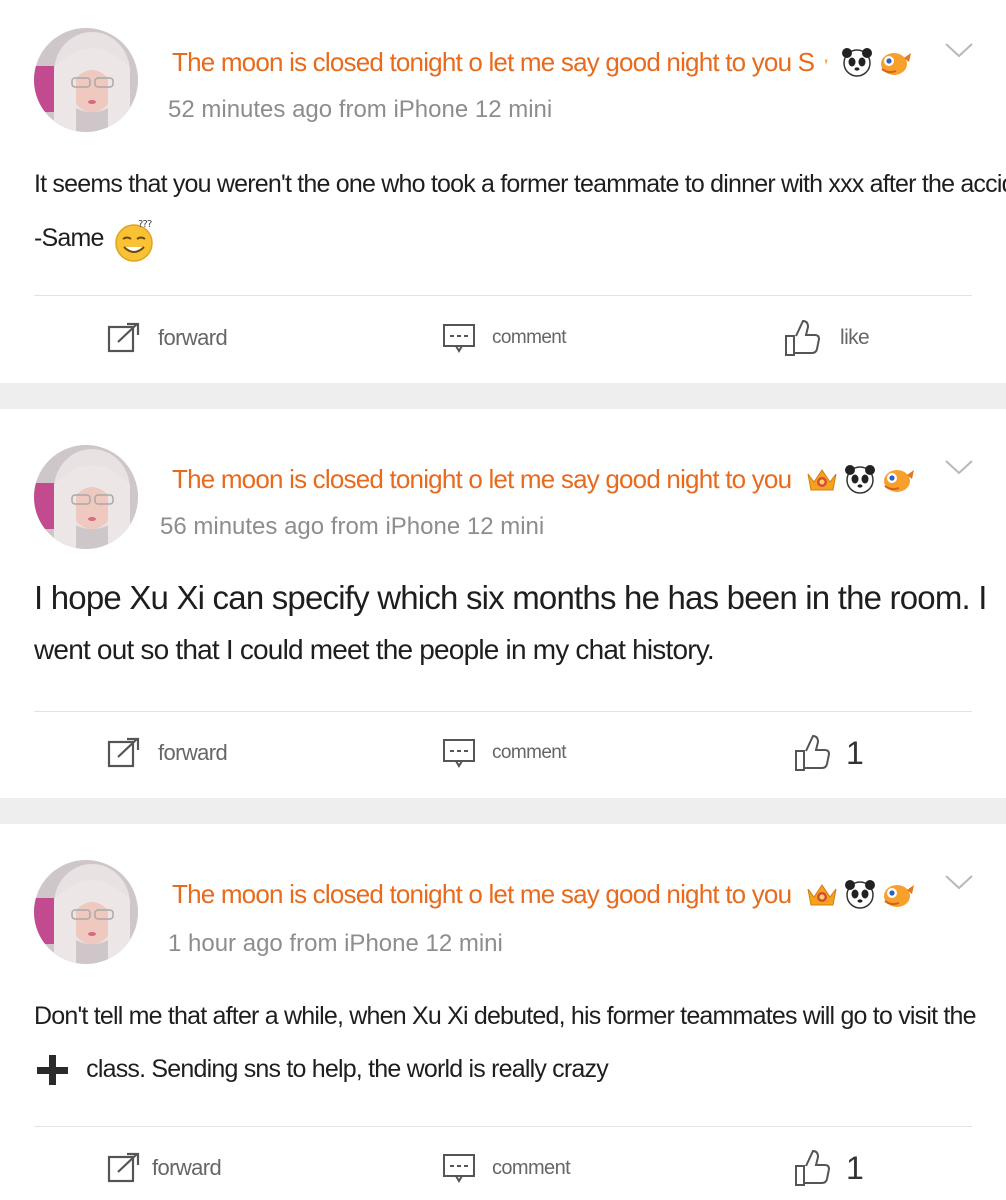 This screenshot has width=1006, height=1200. What do you see at coordinates (52, 1070) in the screenshot?
I see `plus-icon` at bounding box center [52, 1070].